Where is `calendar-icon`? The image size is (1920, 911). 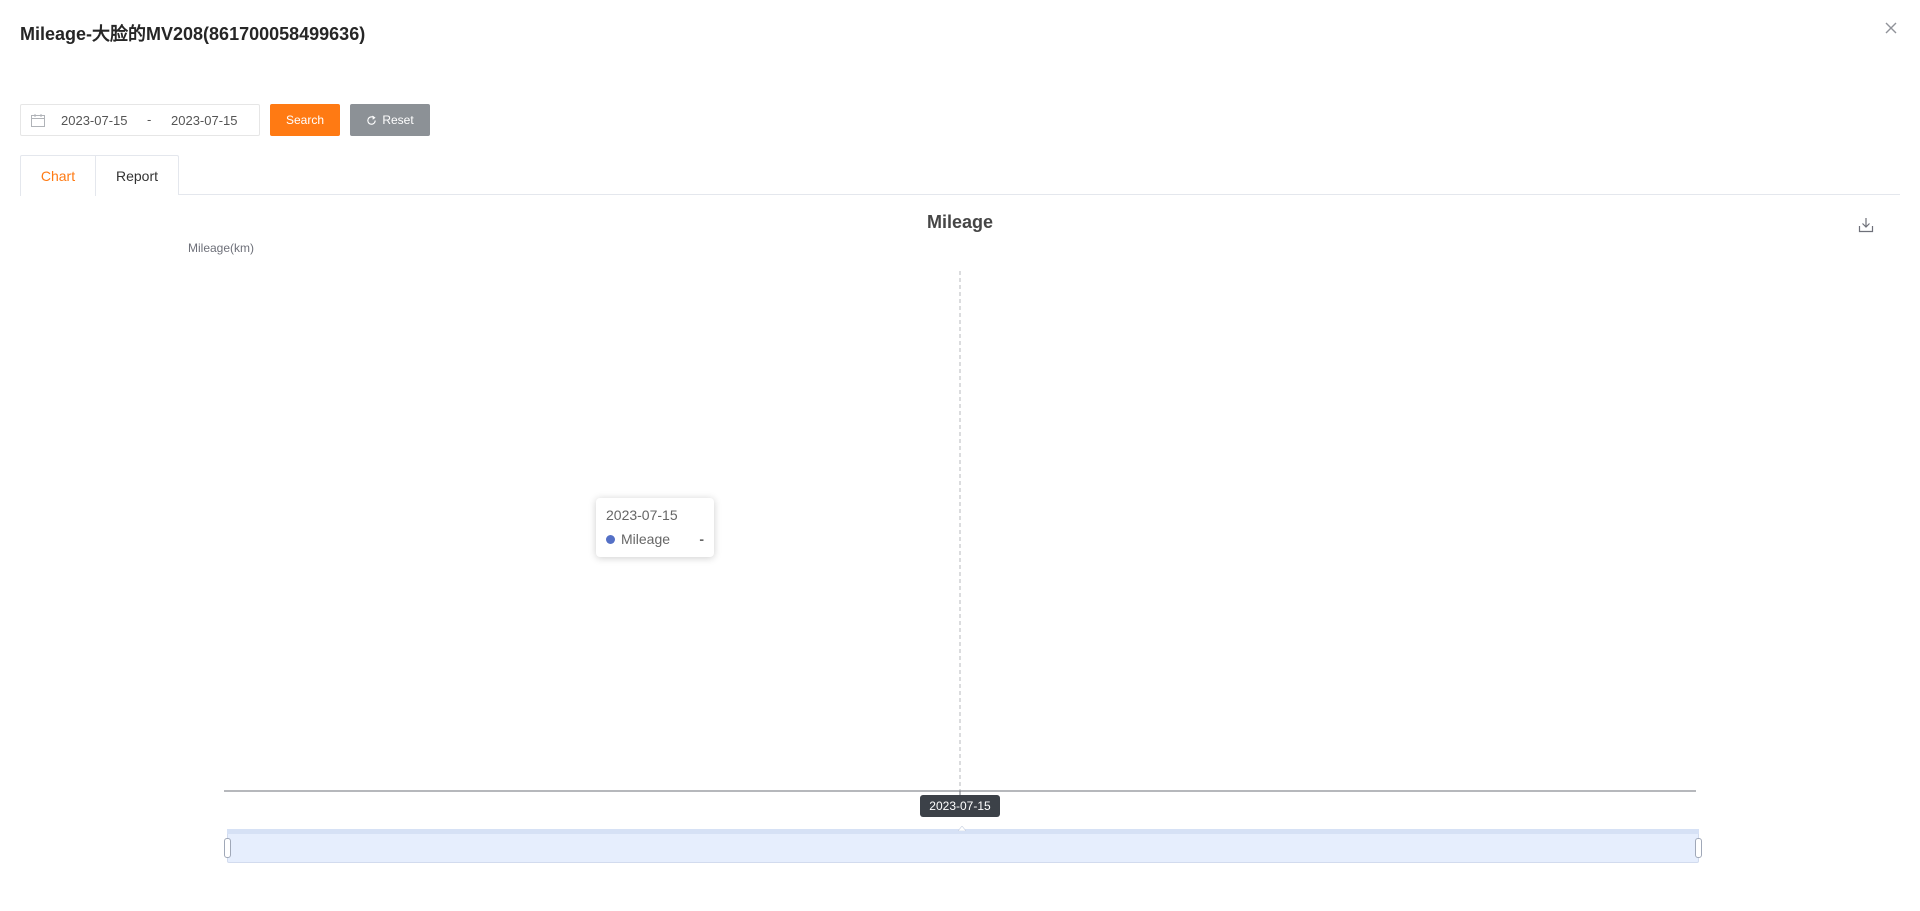
calendar-icon is located at coordinates (38, 120).